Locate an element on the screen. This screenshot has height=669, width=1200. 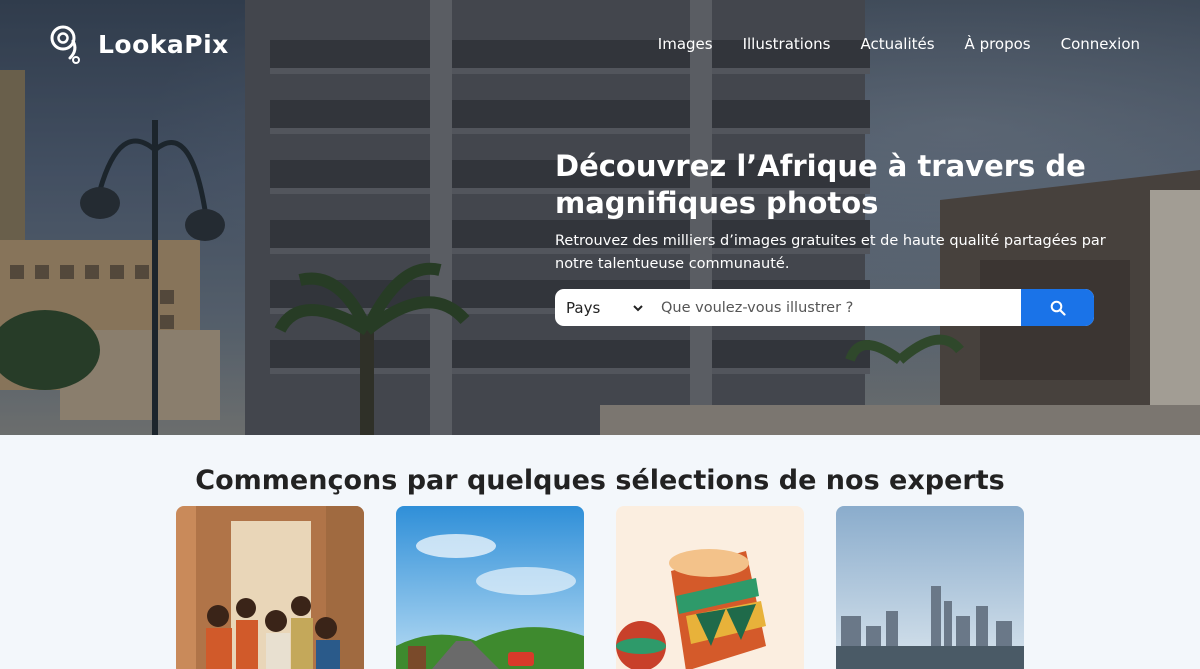
gallery-image-children is located at coordinates (270, 587).